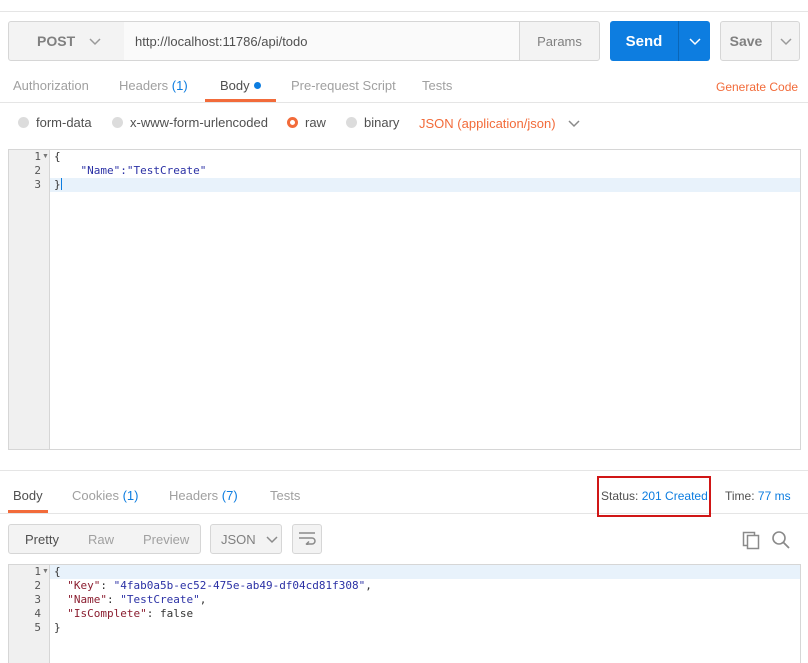  I want to click on radio-raw: raw, so click(306, 122).